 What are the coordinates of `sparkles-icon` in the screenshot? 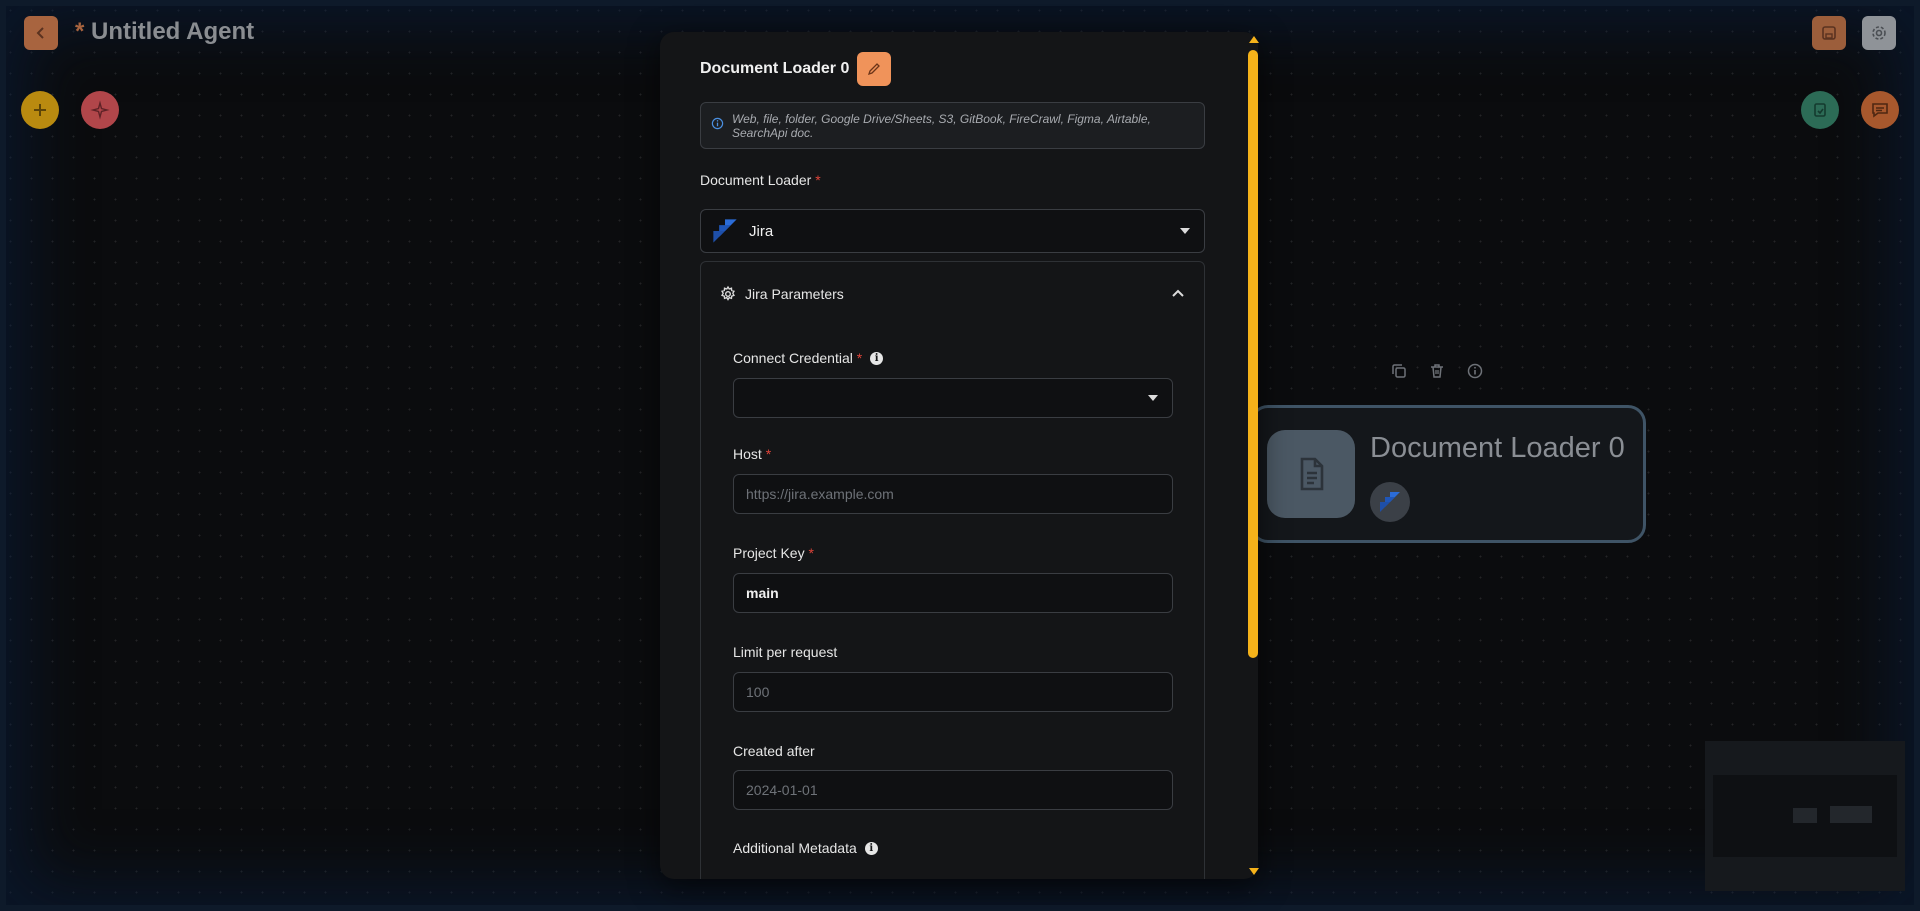 It's located at (100, 110).